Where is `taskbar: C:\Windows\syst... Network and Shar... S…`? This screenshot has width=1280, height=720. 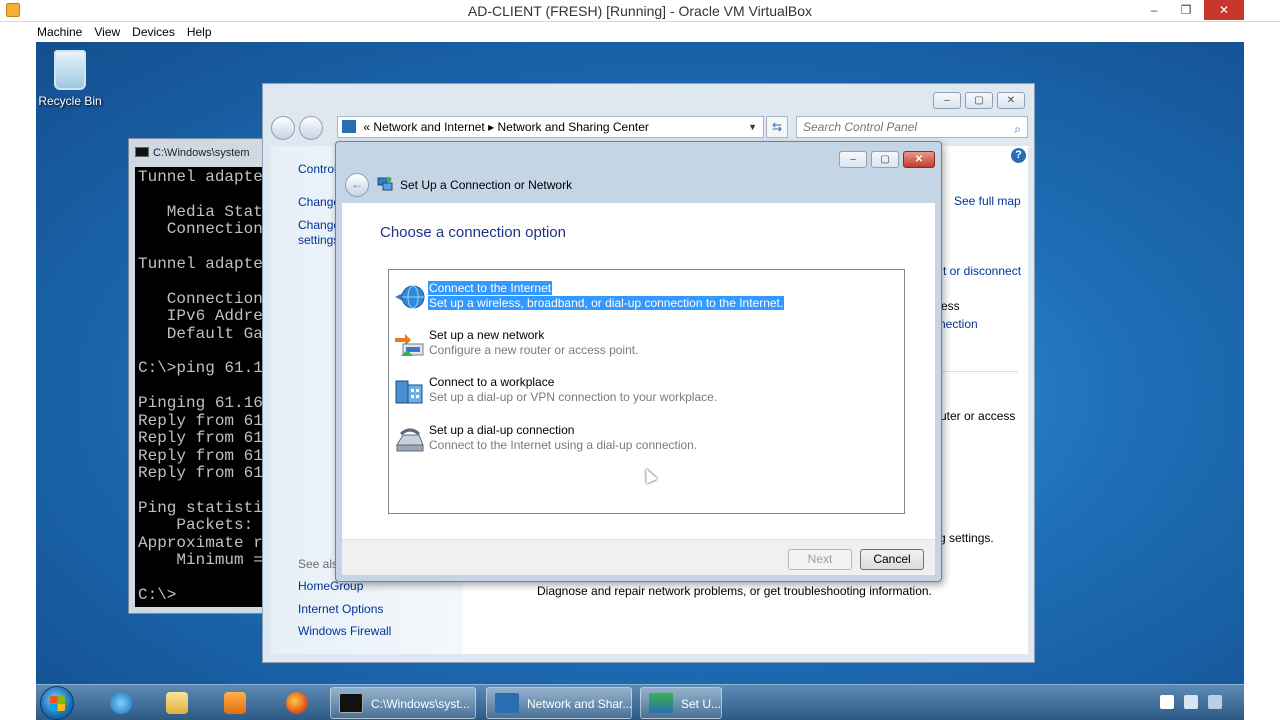 taskbar: C:\Windows\syst... Network and Shar... S… is located at coordinates (640, 702).